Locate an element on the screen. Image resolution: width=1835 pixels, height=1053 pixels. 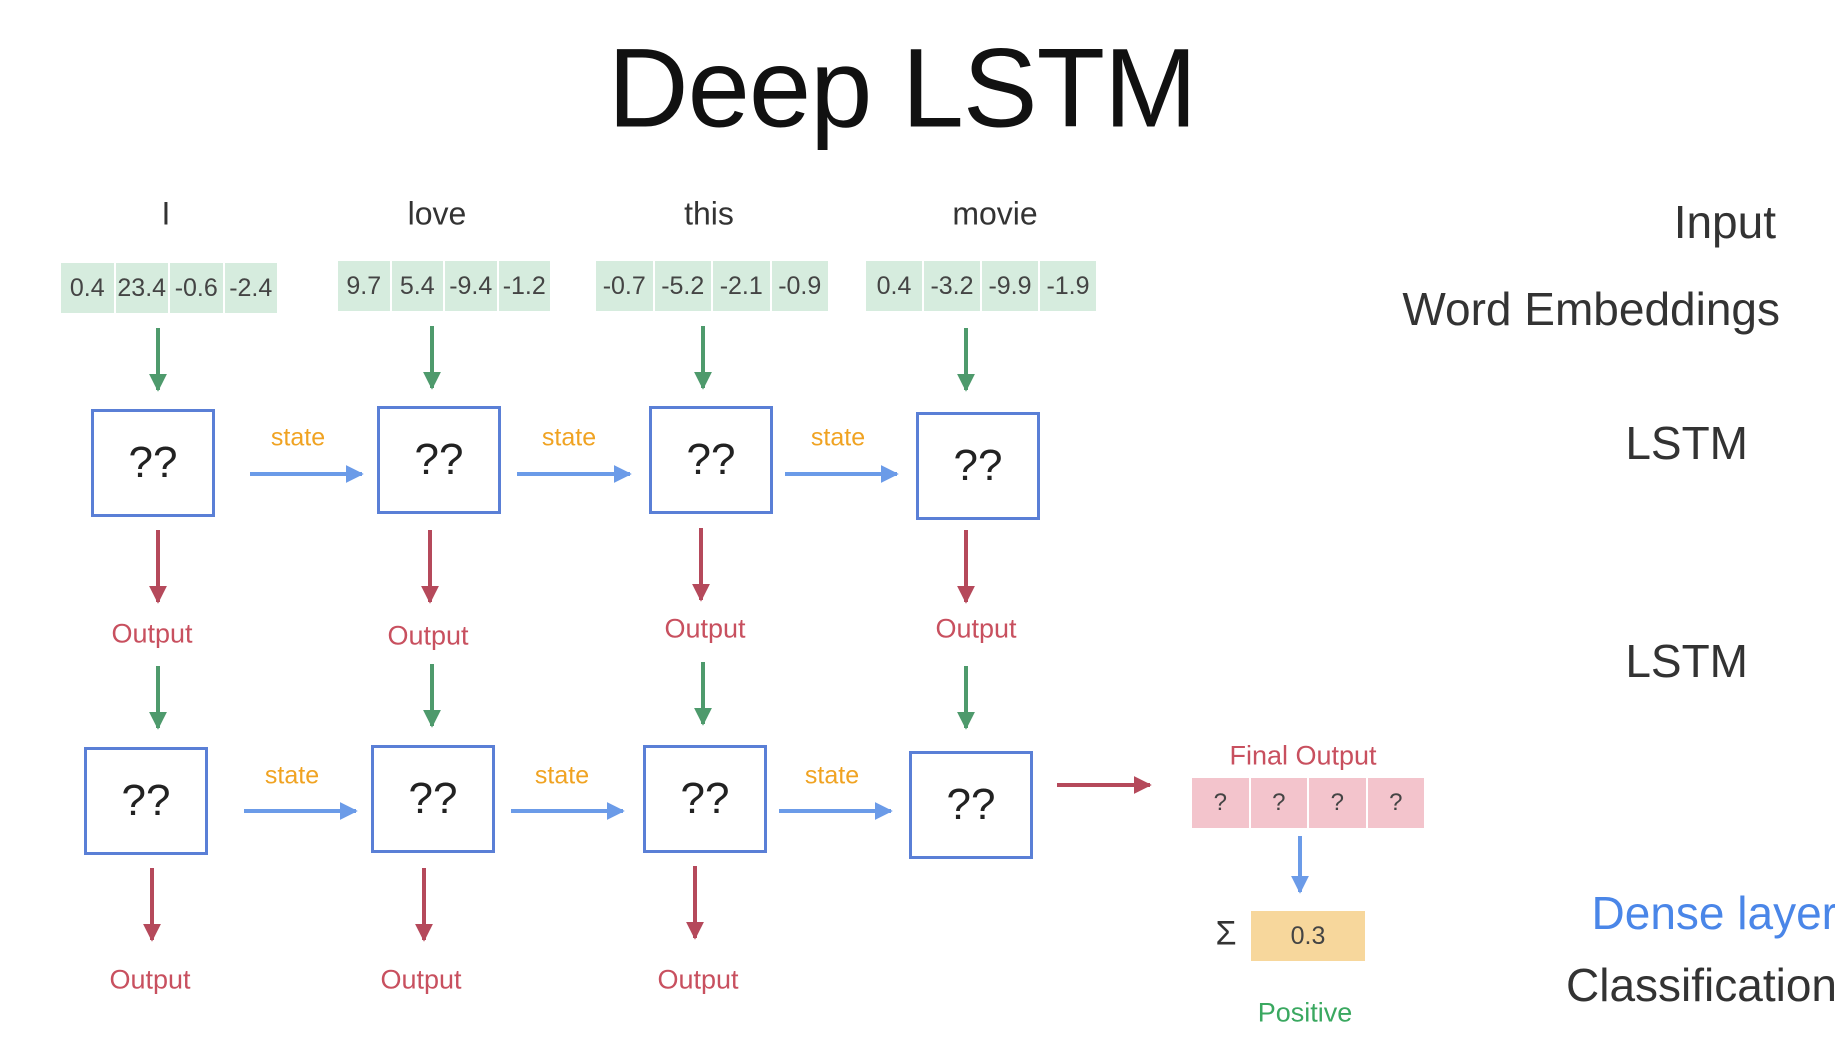
embedding-value: -0.7 is located at coordinates (625, 286).